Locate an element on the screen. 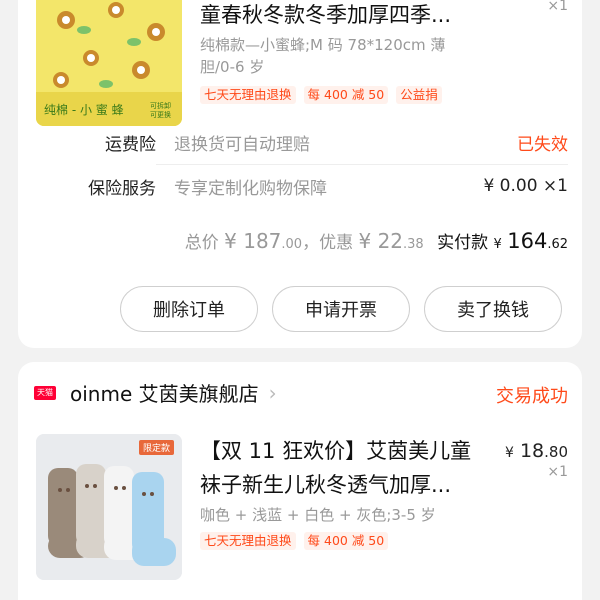 This screenshot has height=600, width=600. product-thumbnail: 限定款 is located at coordinates (109, 507).